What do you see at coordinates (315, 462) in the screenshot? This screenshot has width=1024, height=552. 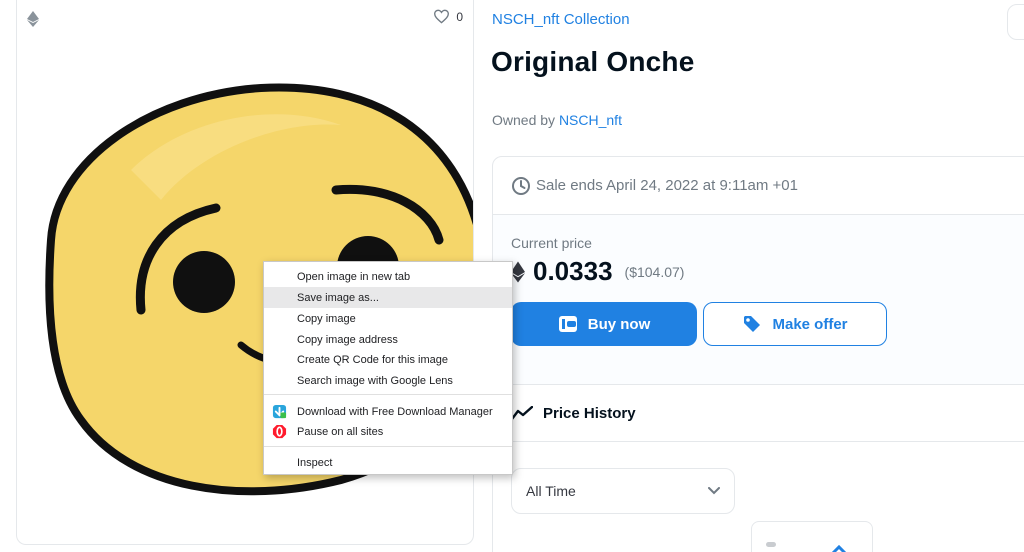 I see `menu-item-label: Inspect` at bounding box center [315, 462].